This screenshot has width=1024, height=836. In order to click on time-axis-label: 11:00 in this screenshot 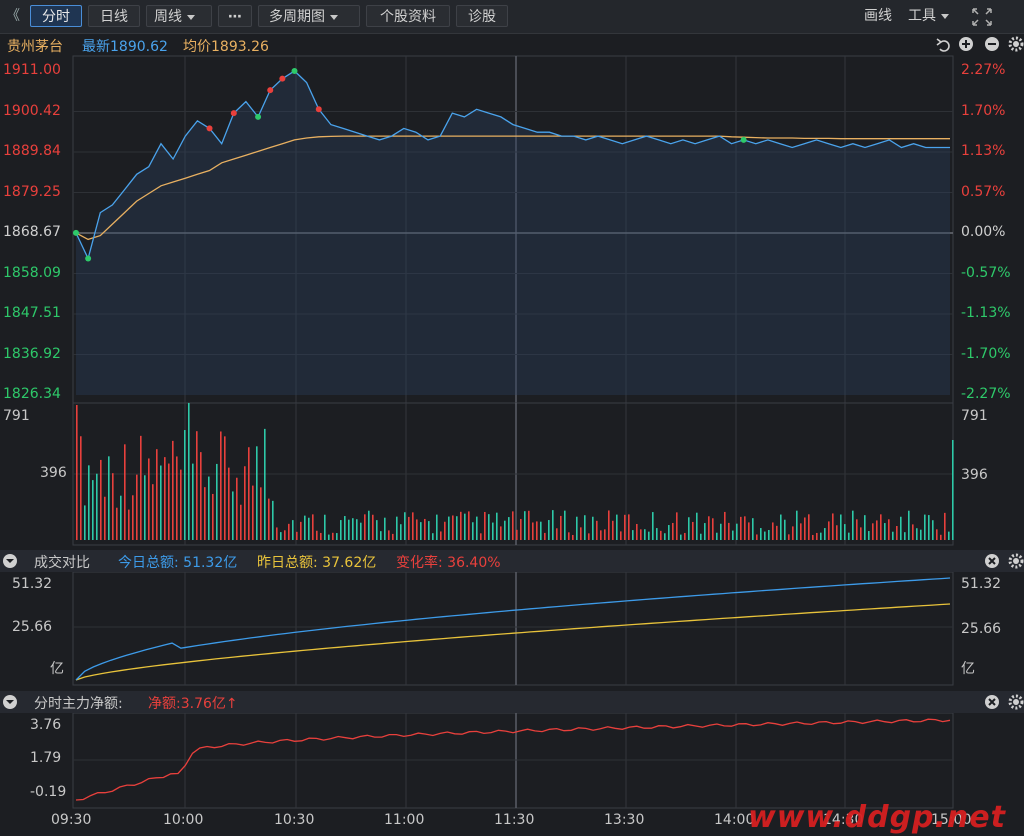, I will do `click(404, 820)`.